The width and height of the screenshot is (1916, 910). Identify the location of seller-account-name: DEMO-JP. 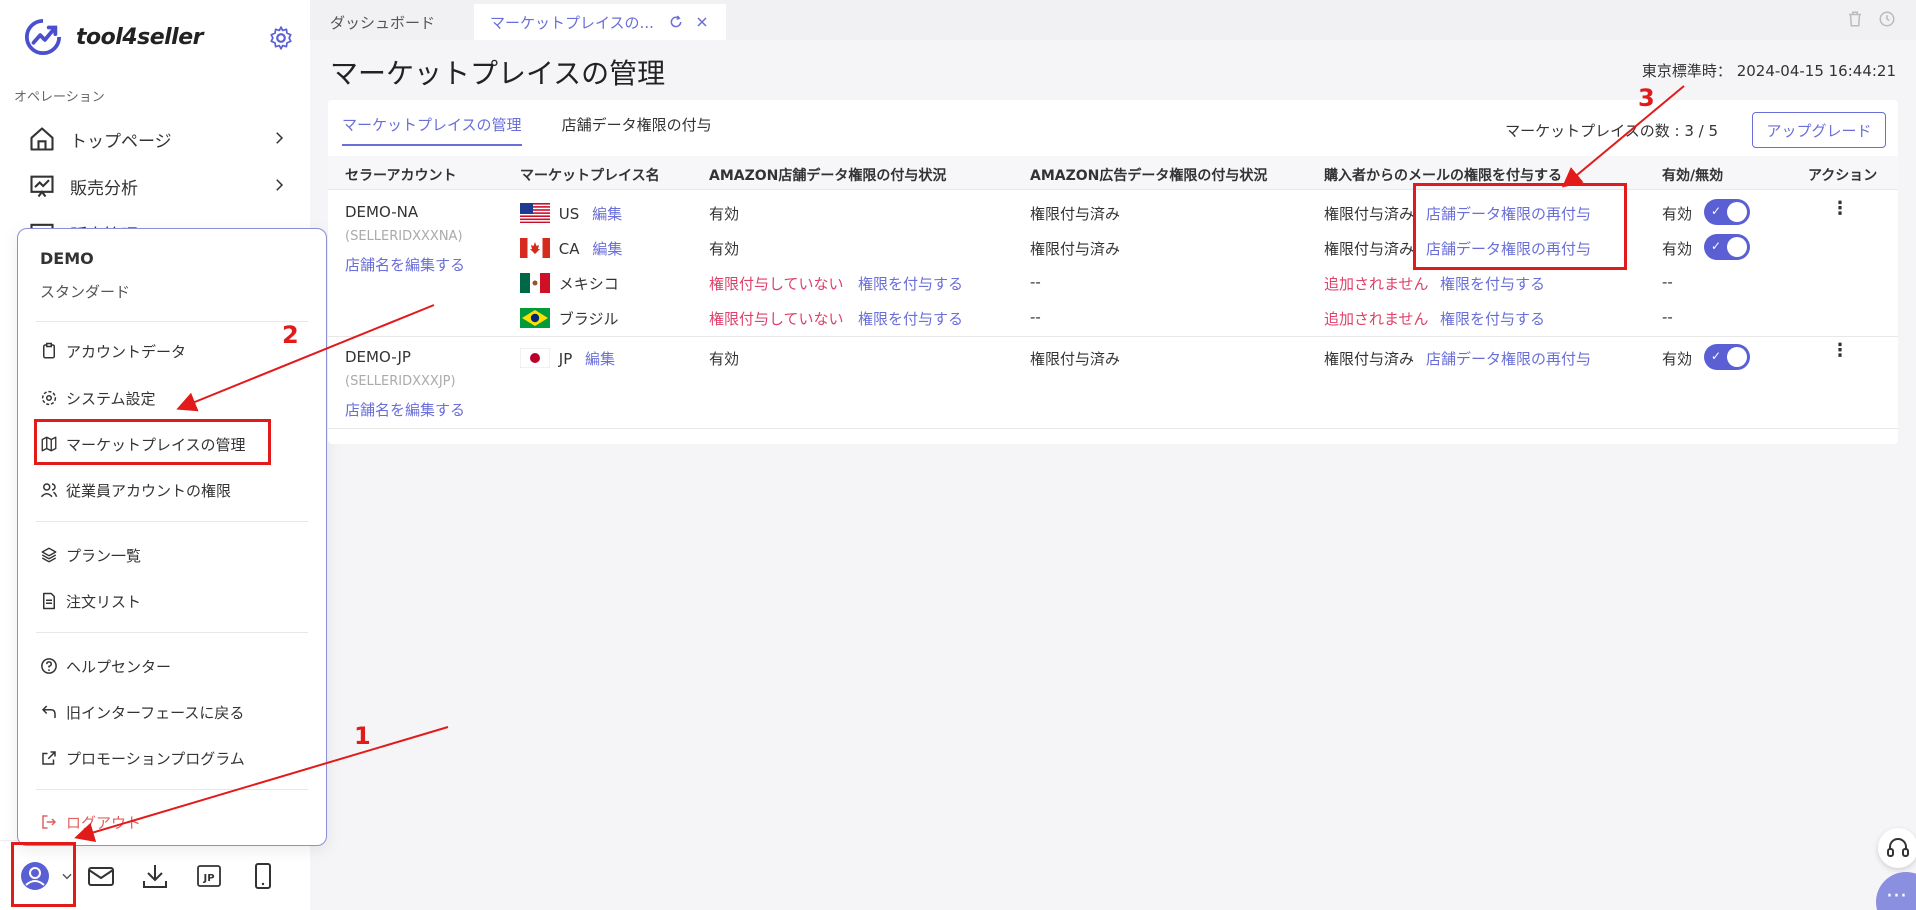
(378, 357).